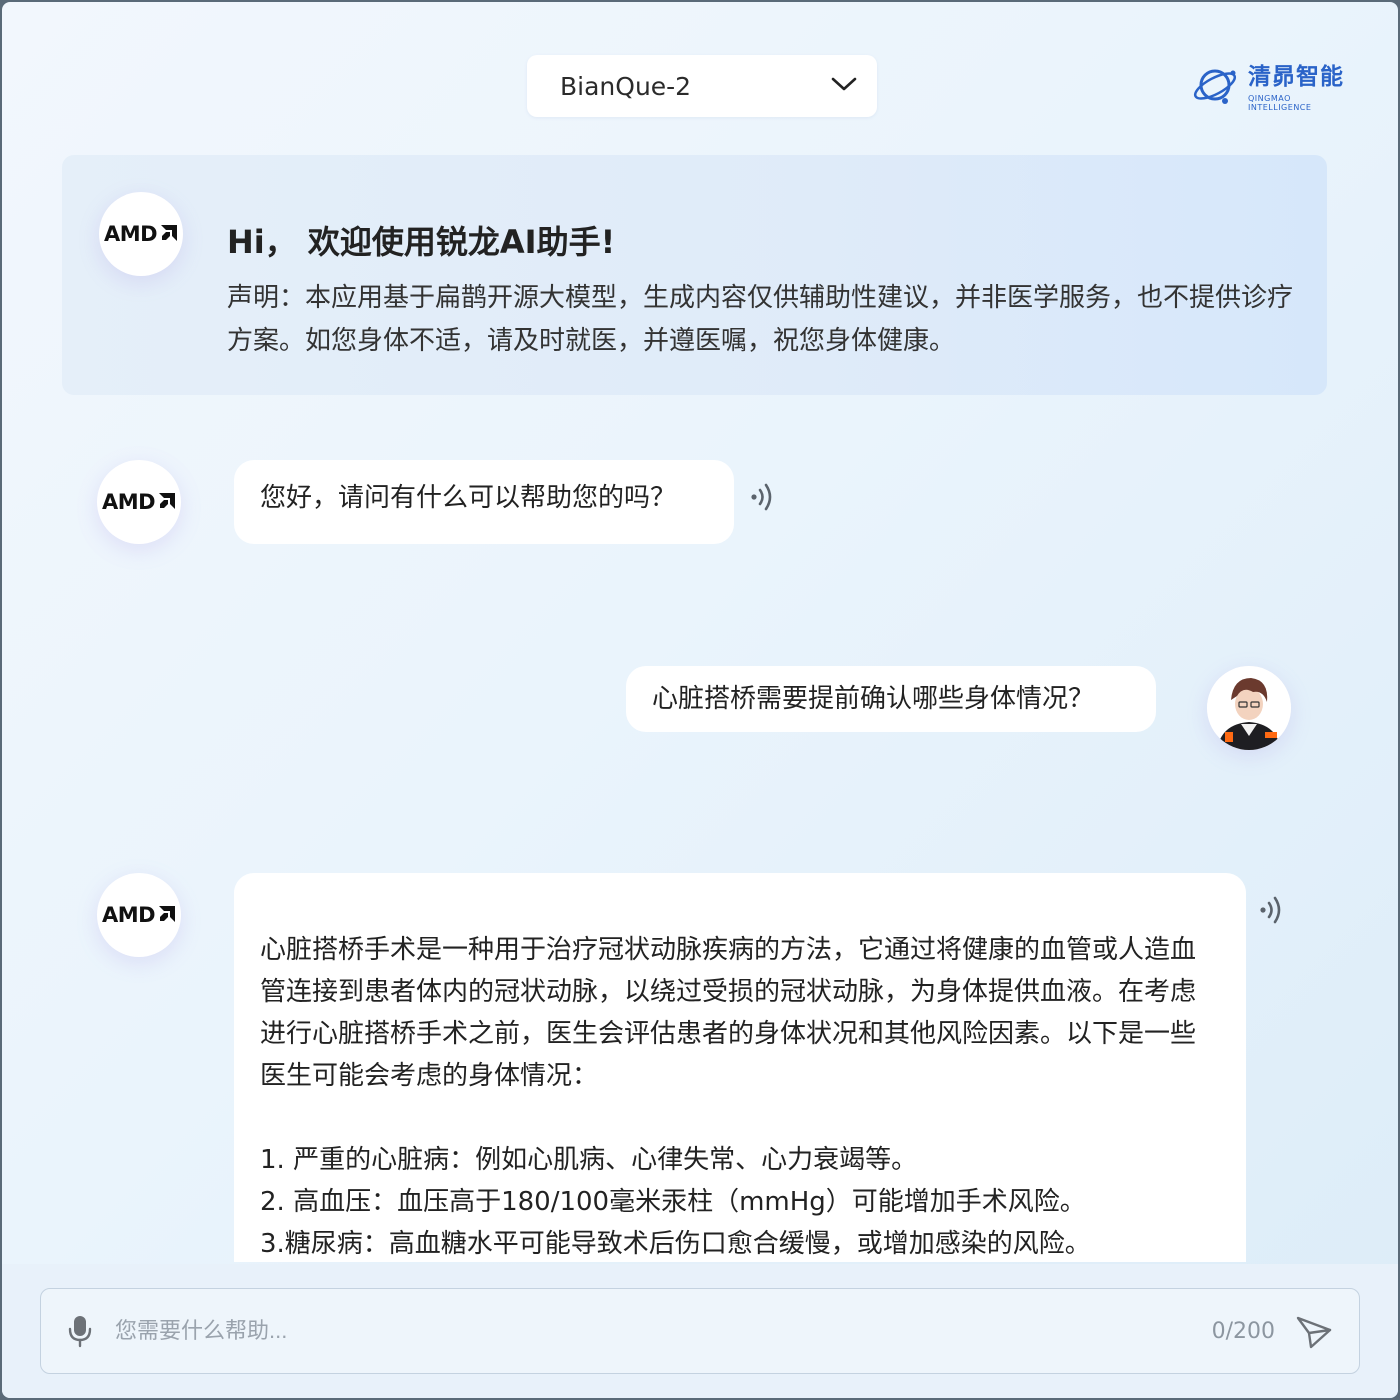 The height and width of the screenshot is (1400, 1400). Describe the element at coordinates (663, 1331) in the screenshot. I see `message-input` at that location.